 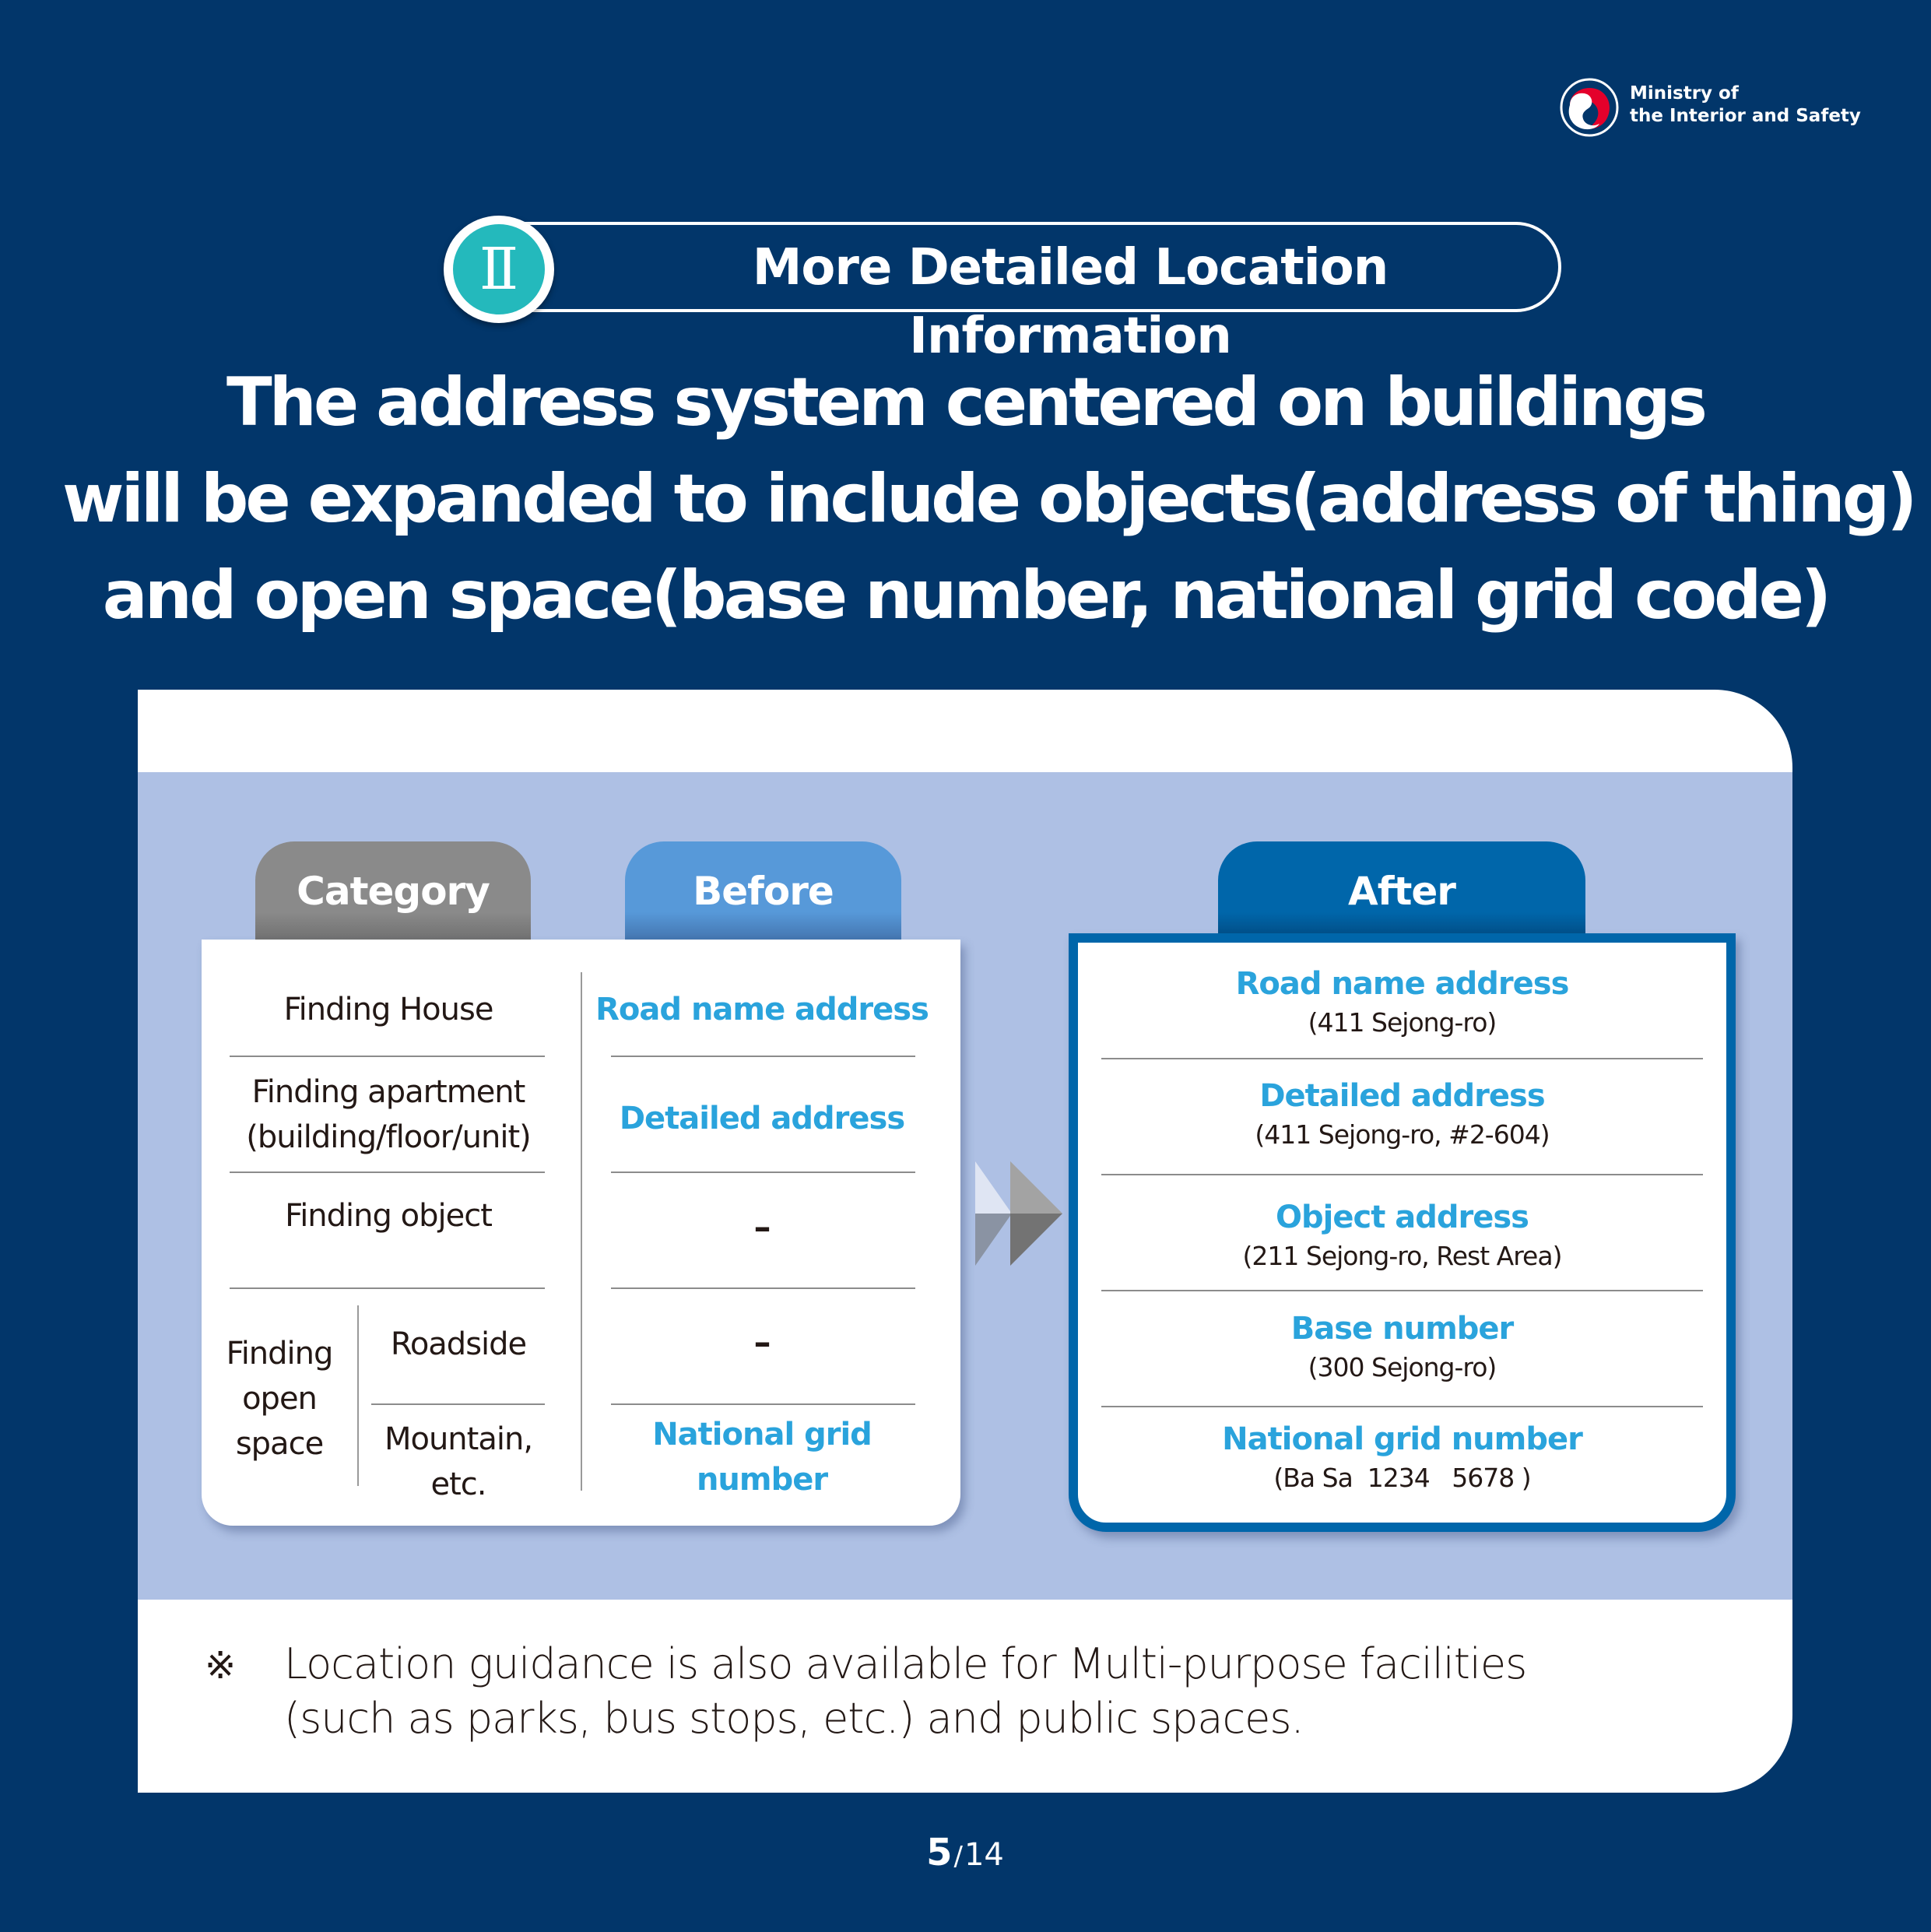 What do you see at coordinates (1745, 116) in the screenshot?
I see `ministry-name-line2: the Interior and Safety` at bounding box center [1745, 116].